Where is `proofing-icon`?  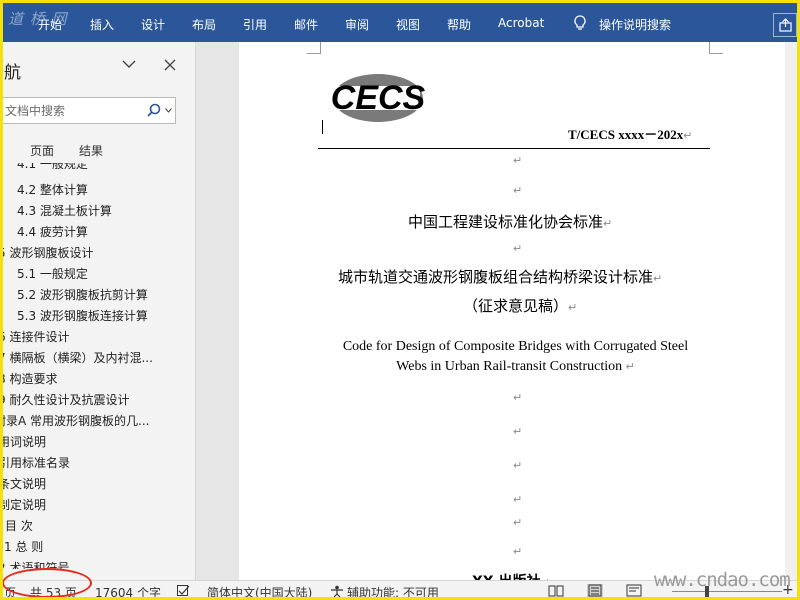
proofing-icon is located at coordinates (183, 591).